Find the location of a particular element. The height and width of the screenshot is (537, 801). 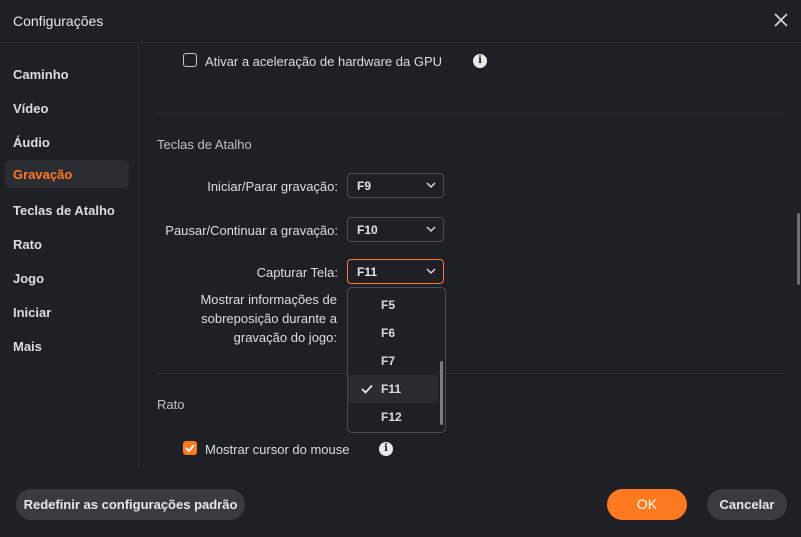

ok-button: OK is located at coordinates (647, 504).